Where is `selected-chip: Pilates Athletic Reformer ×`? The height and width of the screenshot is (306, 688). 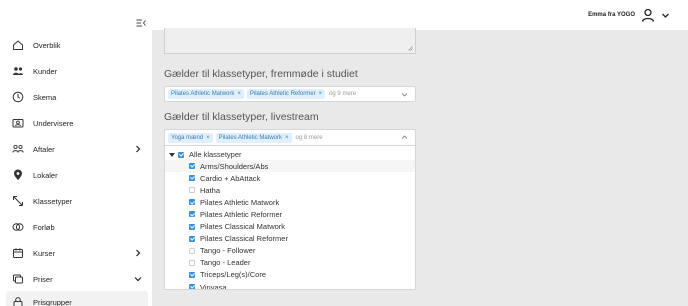
selected-chip: Pilates Athletic Reformer × is located at coordinates (286, 94).